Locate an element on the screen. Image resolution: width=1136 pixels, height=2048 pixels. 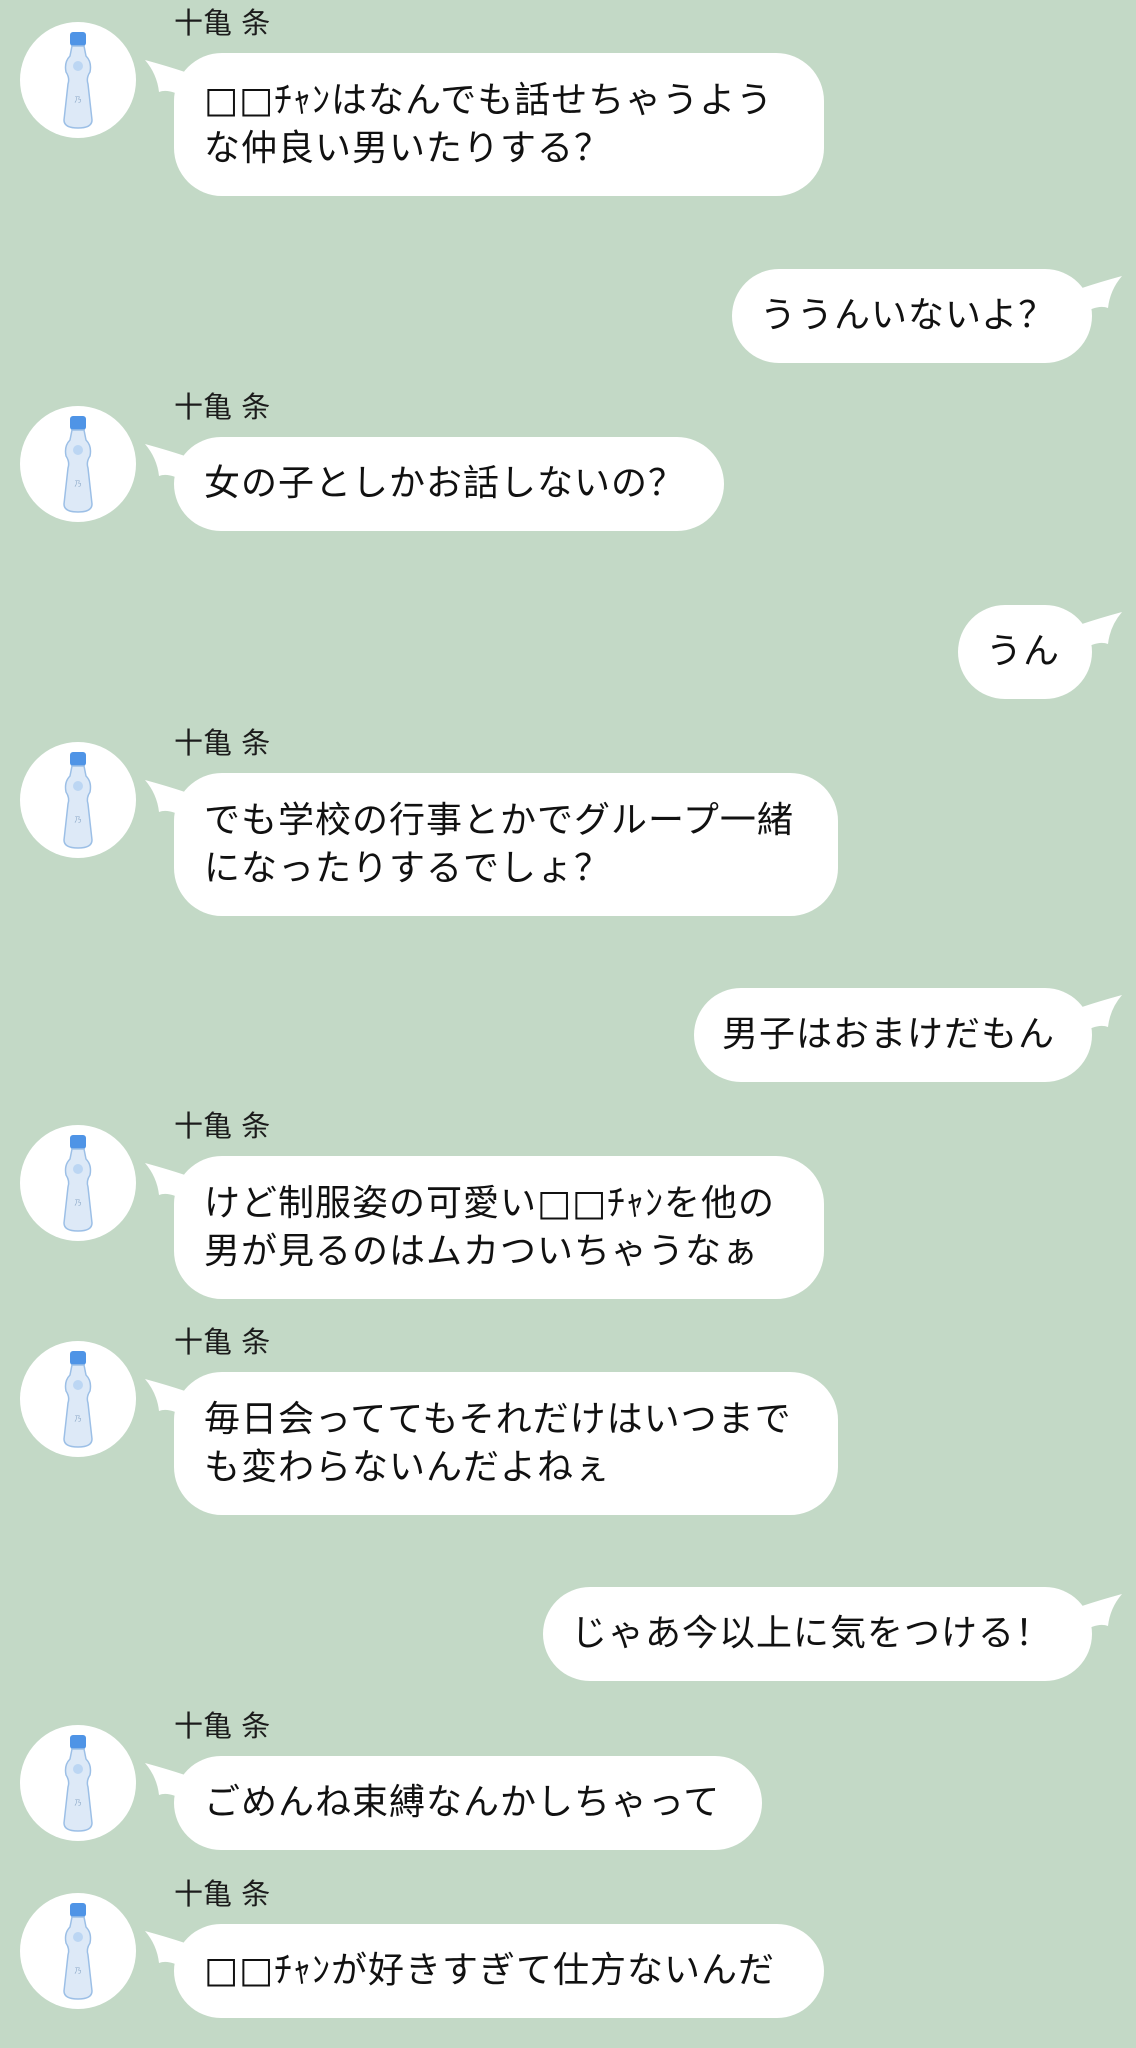
message-bubble: 男子はおまけだもん is located at coordinates (893, 1035).